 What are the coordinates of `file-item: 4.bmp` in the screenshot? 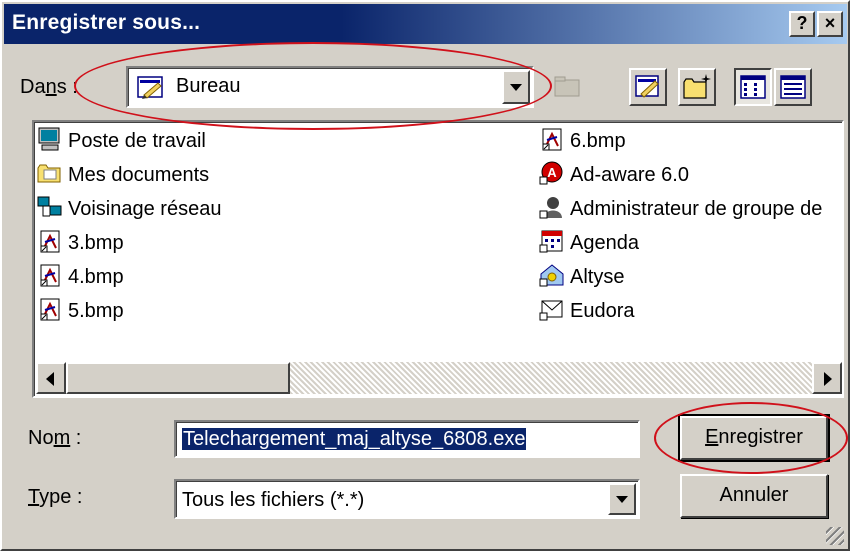 It's located at (80, 277).